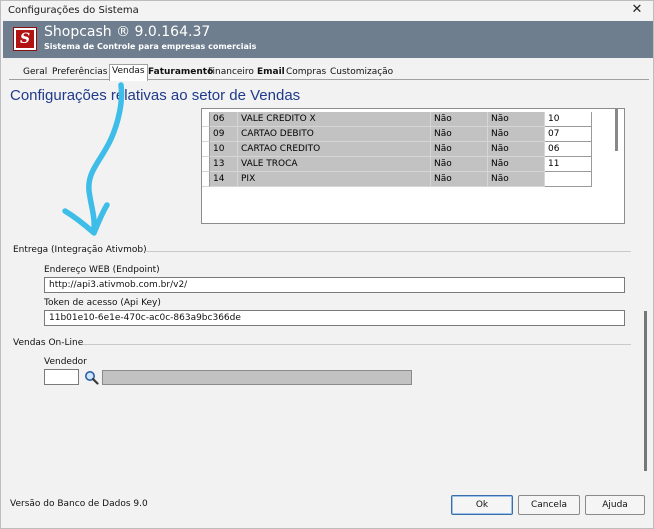 This screenshot has height=529, width=654. I want to click on db-version-text: Versão do Banco de Dados 9.0, so click(79, 504).